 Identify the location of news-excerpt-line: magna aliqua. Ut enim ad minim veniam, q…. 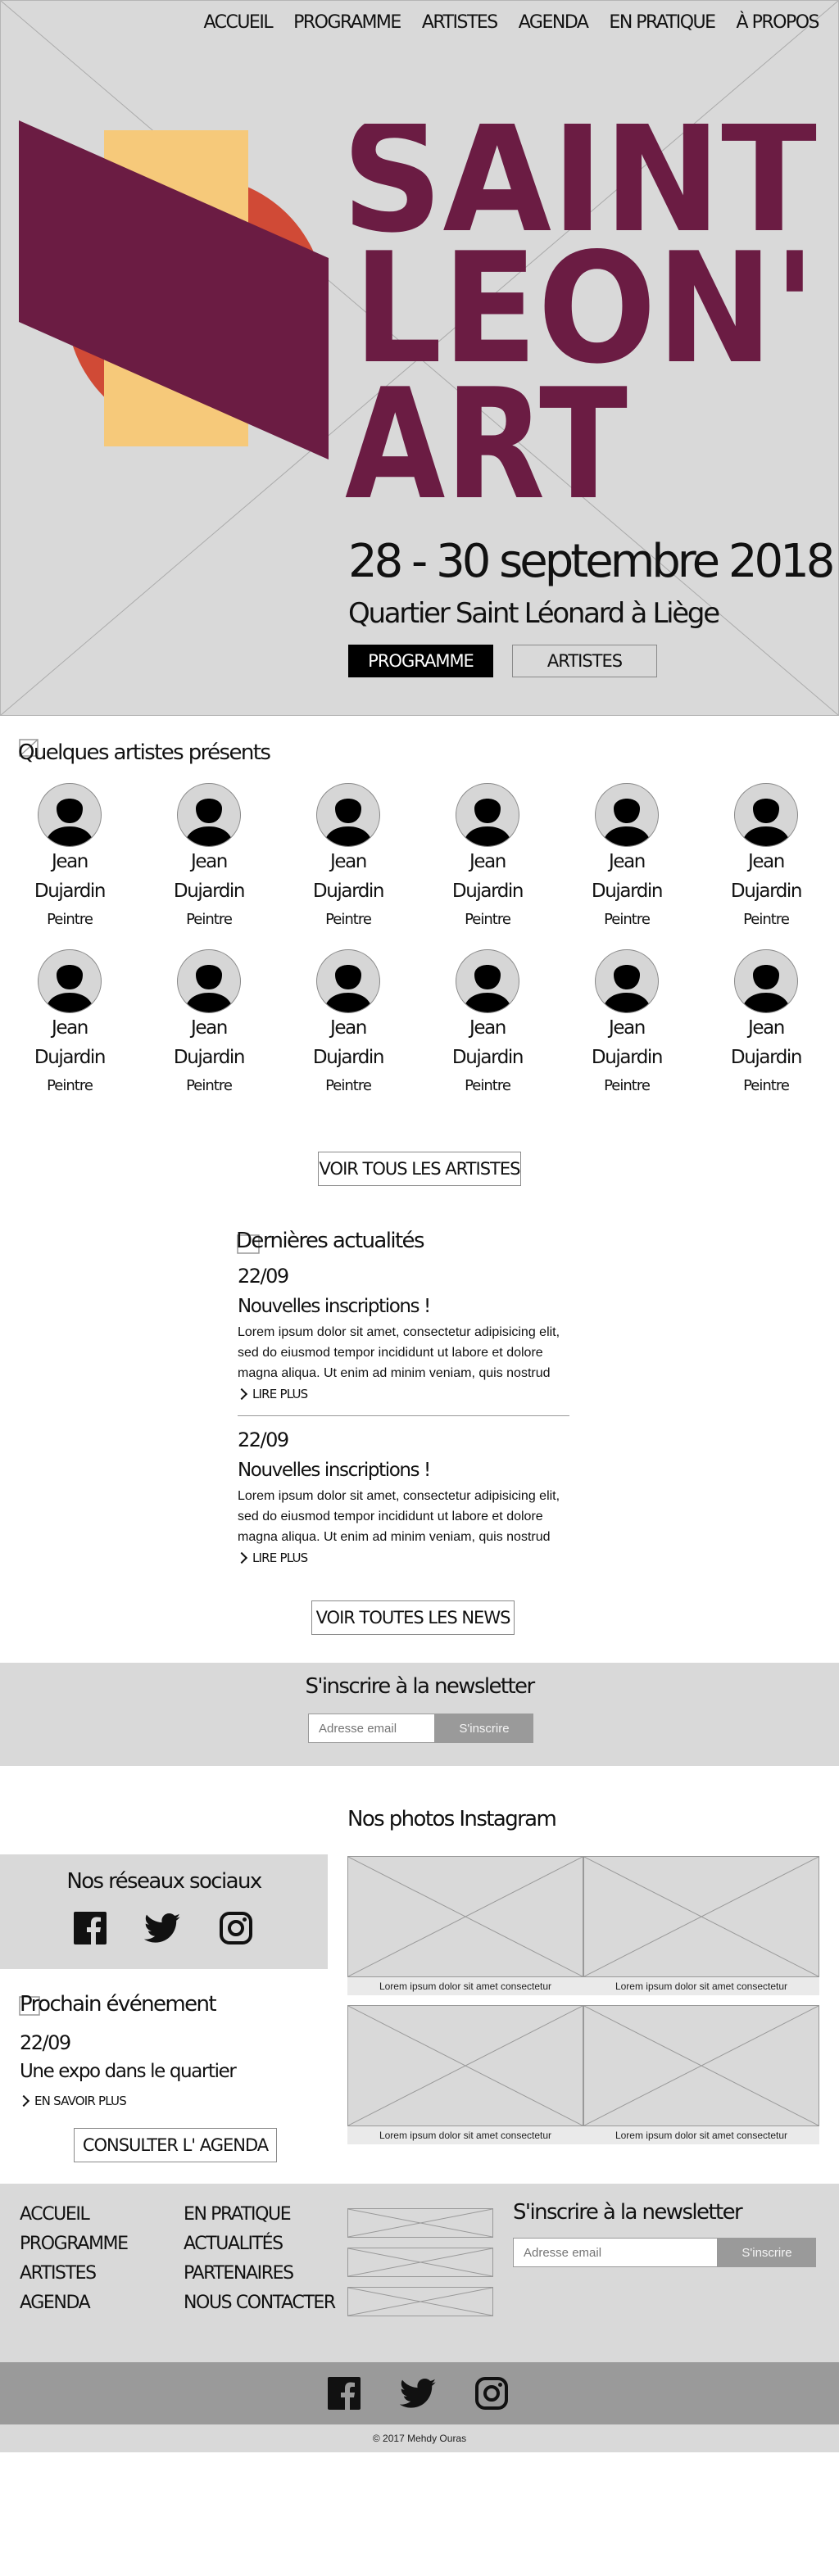
(394, 1537).